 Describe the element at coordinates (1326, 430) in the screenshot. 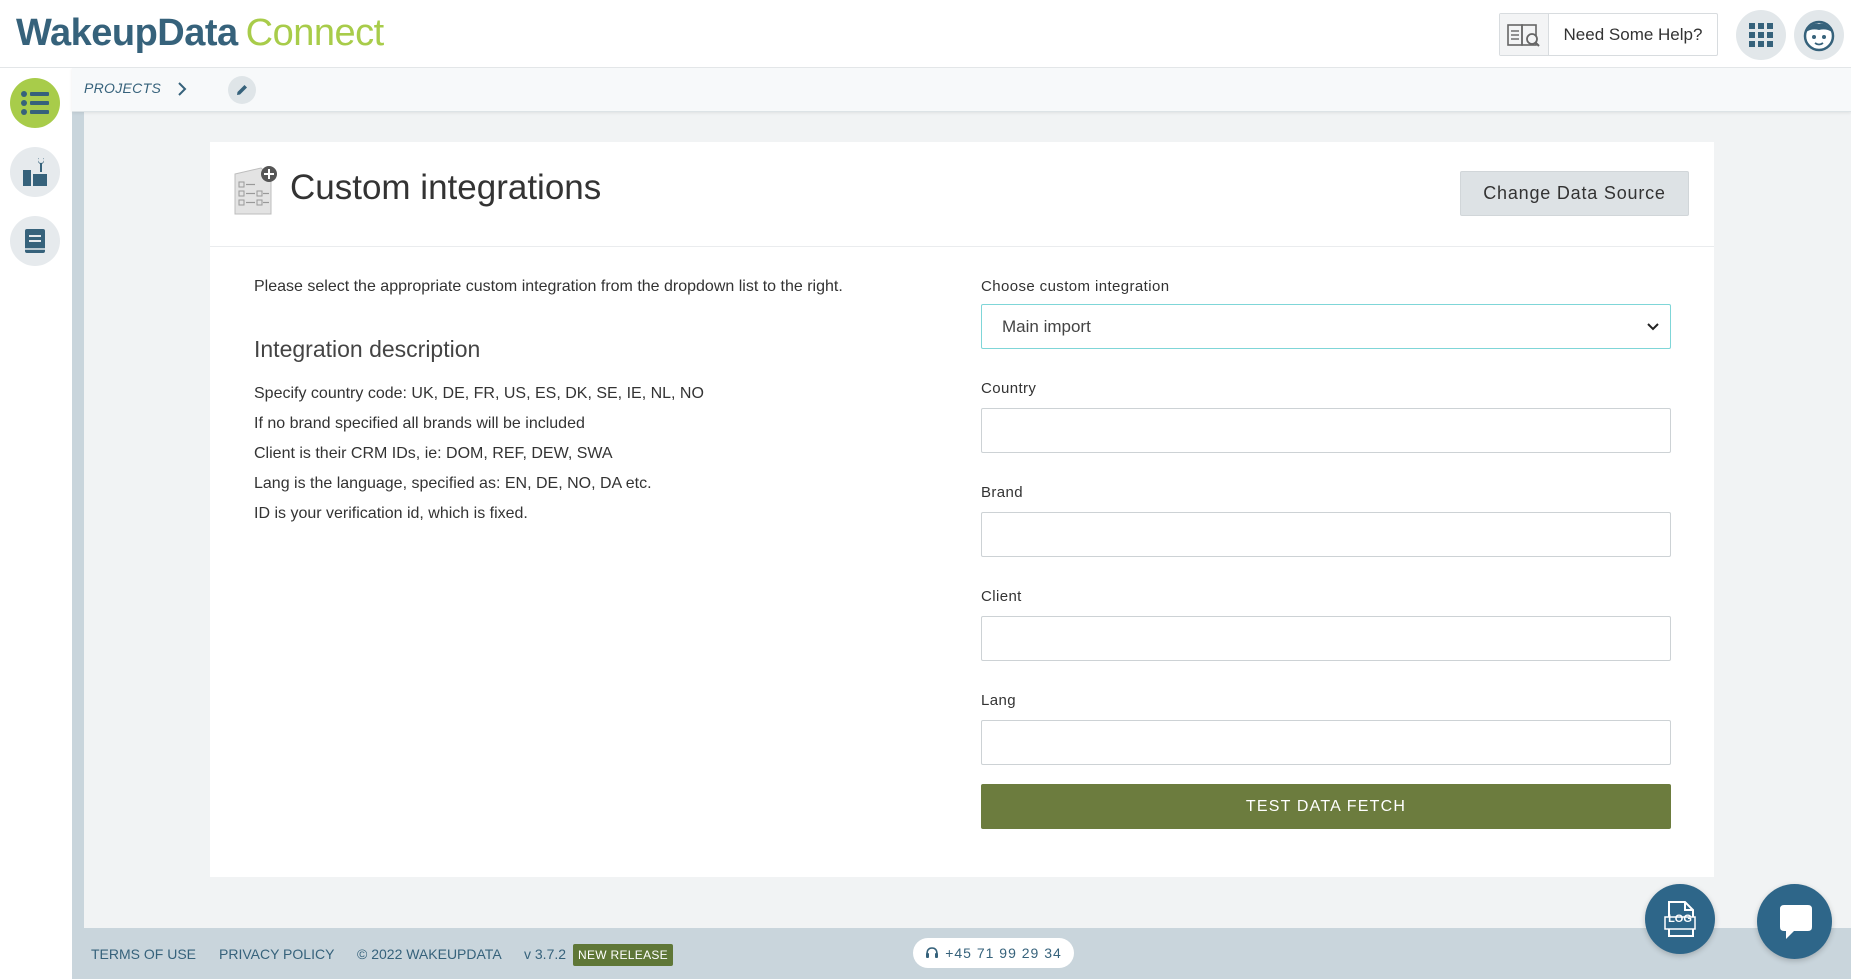

I see `country-input` at that location.